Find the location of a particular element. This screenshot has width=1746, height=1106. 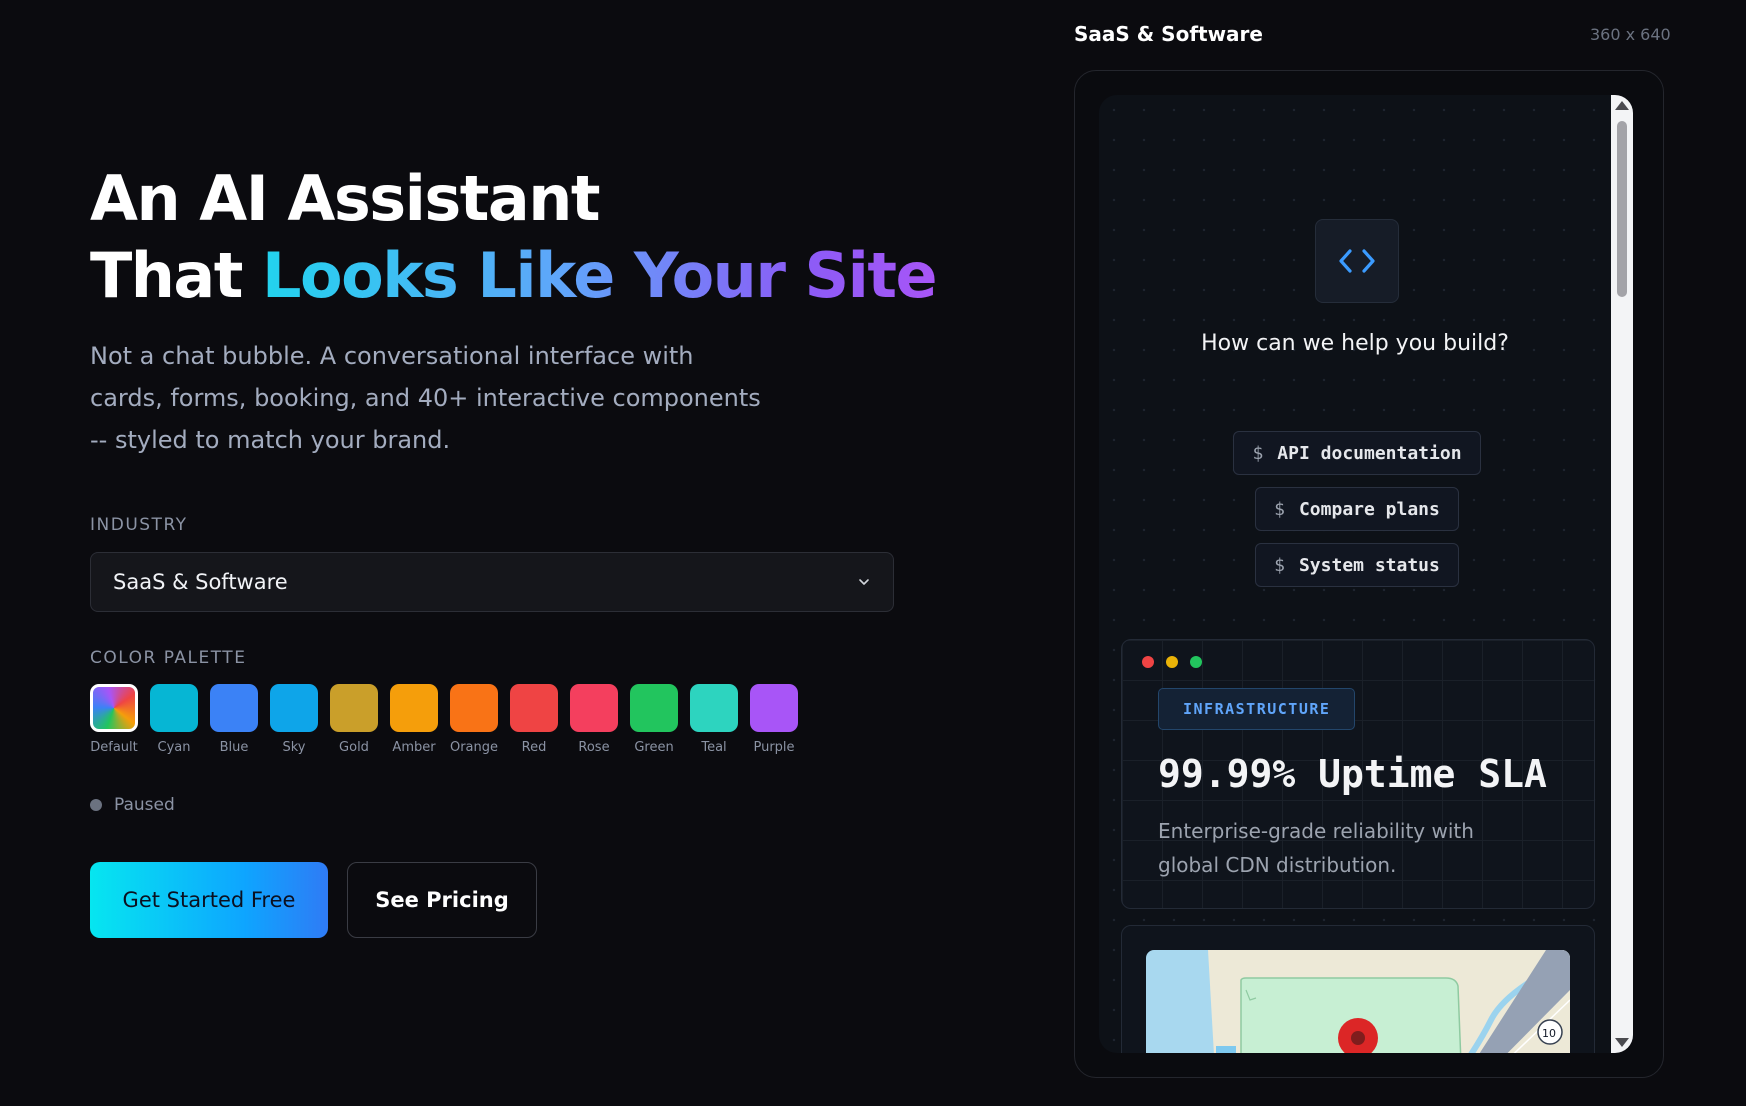

swatch-gold: Gold is located at coordinates (354, 719).